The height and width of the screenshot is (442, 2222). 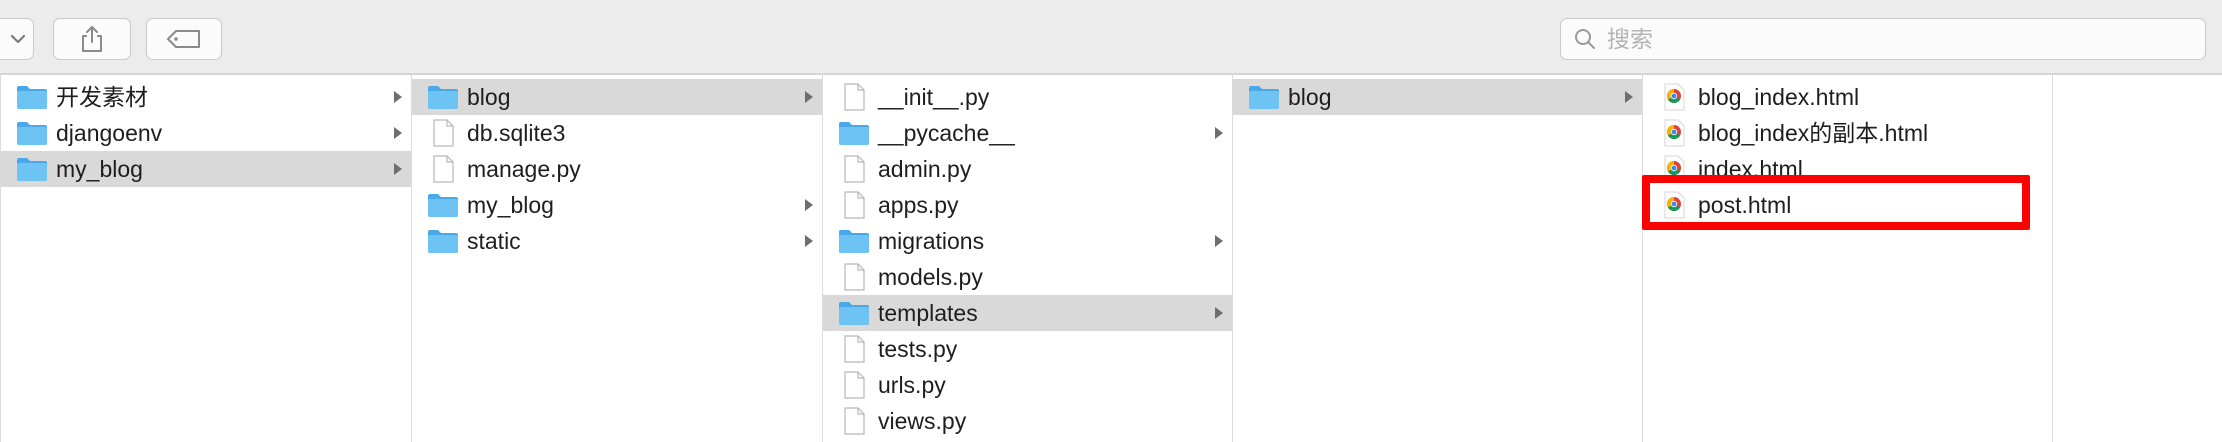 I want to click on item-label: urls.py, so click(x=912, y=385).